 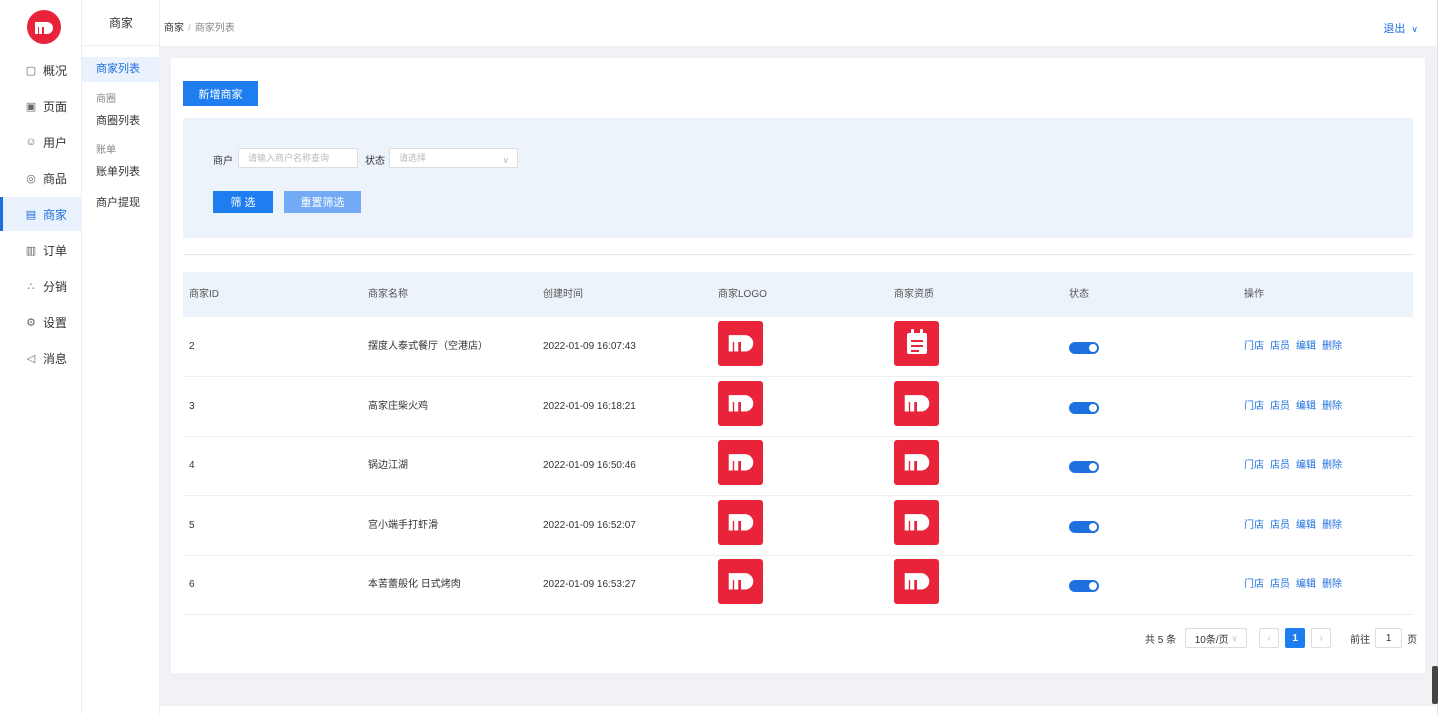 I want to click on table-row: 2 摆度人泰式餐厅（空港店） 2022-01-09 16:07:43 门店 店员 编辑 删除, so click(x=798, y=347).